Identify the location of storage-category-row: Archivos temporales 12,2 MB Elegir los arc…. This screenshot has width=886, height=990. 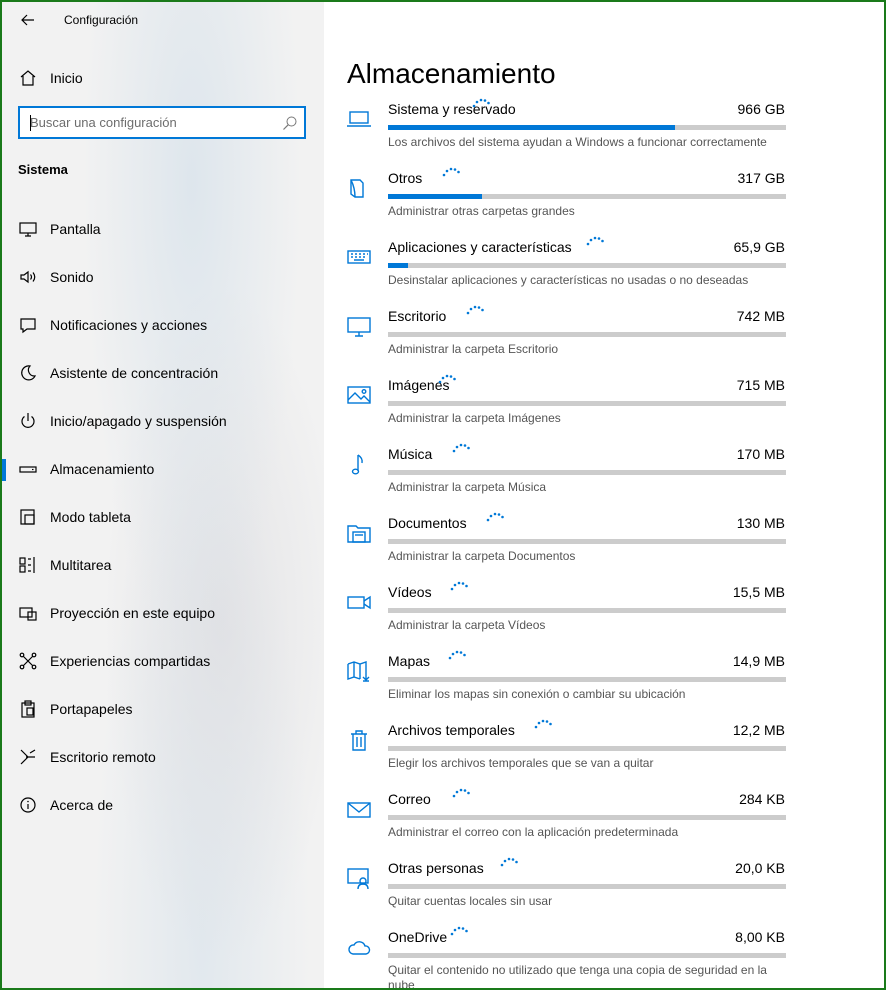
(604, 750).